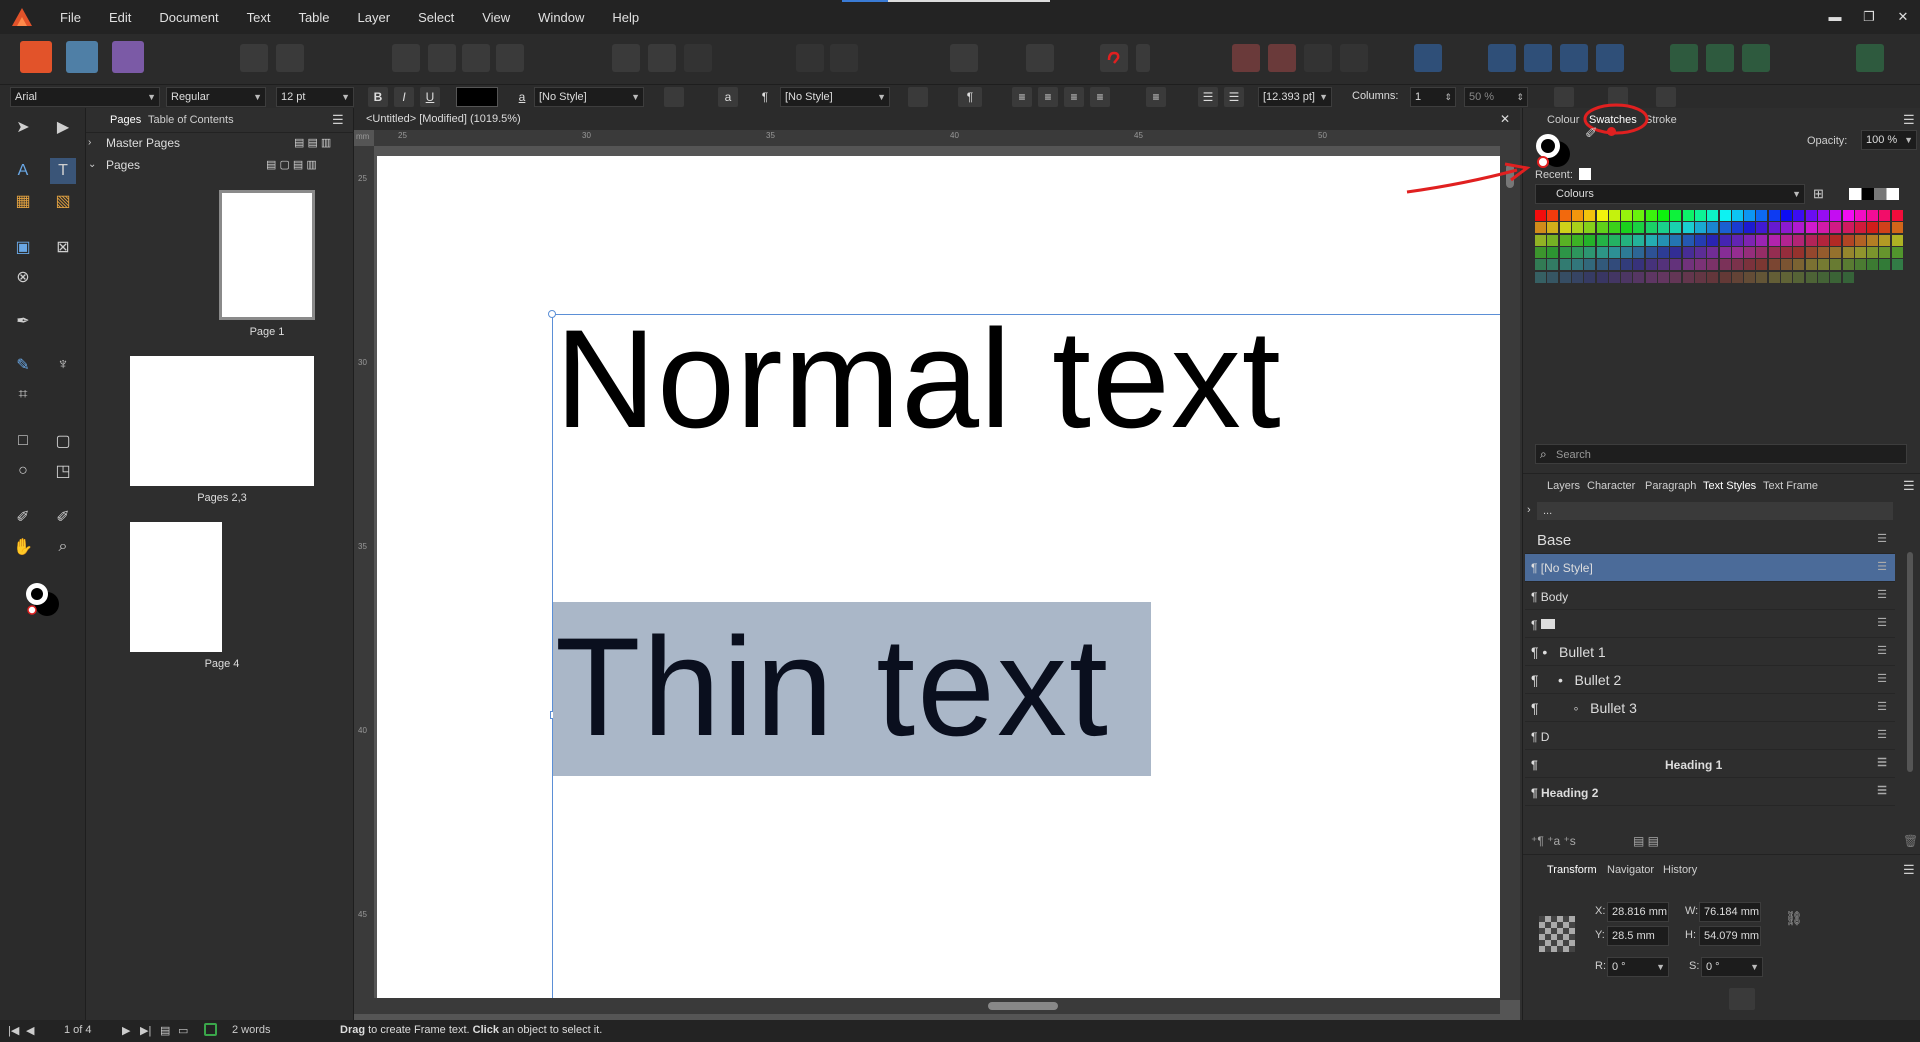  I want to click on quick-swatches, so click(1874, 194).